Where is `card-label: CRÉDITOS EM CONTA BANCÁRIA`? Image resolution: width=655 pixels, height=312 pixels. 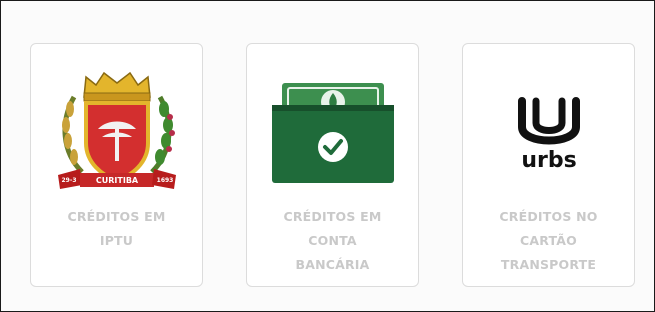
card-label: CRÉDITOS EM CONTA BANCÁRIA is located at coordinates (332, 241).